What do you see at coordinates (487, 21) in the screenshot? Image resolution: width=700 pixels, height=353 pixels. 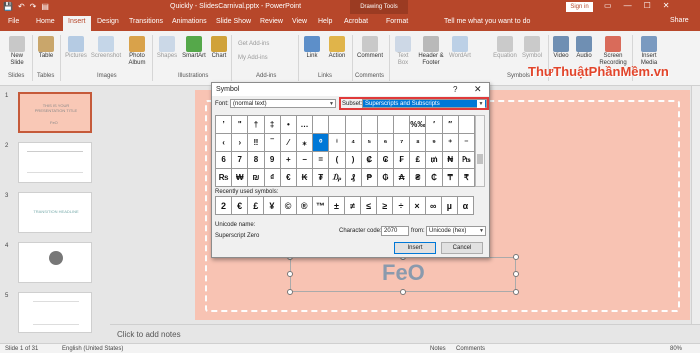 I see `tell-me-search: Tell me what you want to do` at bounding box center [487, 21].